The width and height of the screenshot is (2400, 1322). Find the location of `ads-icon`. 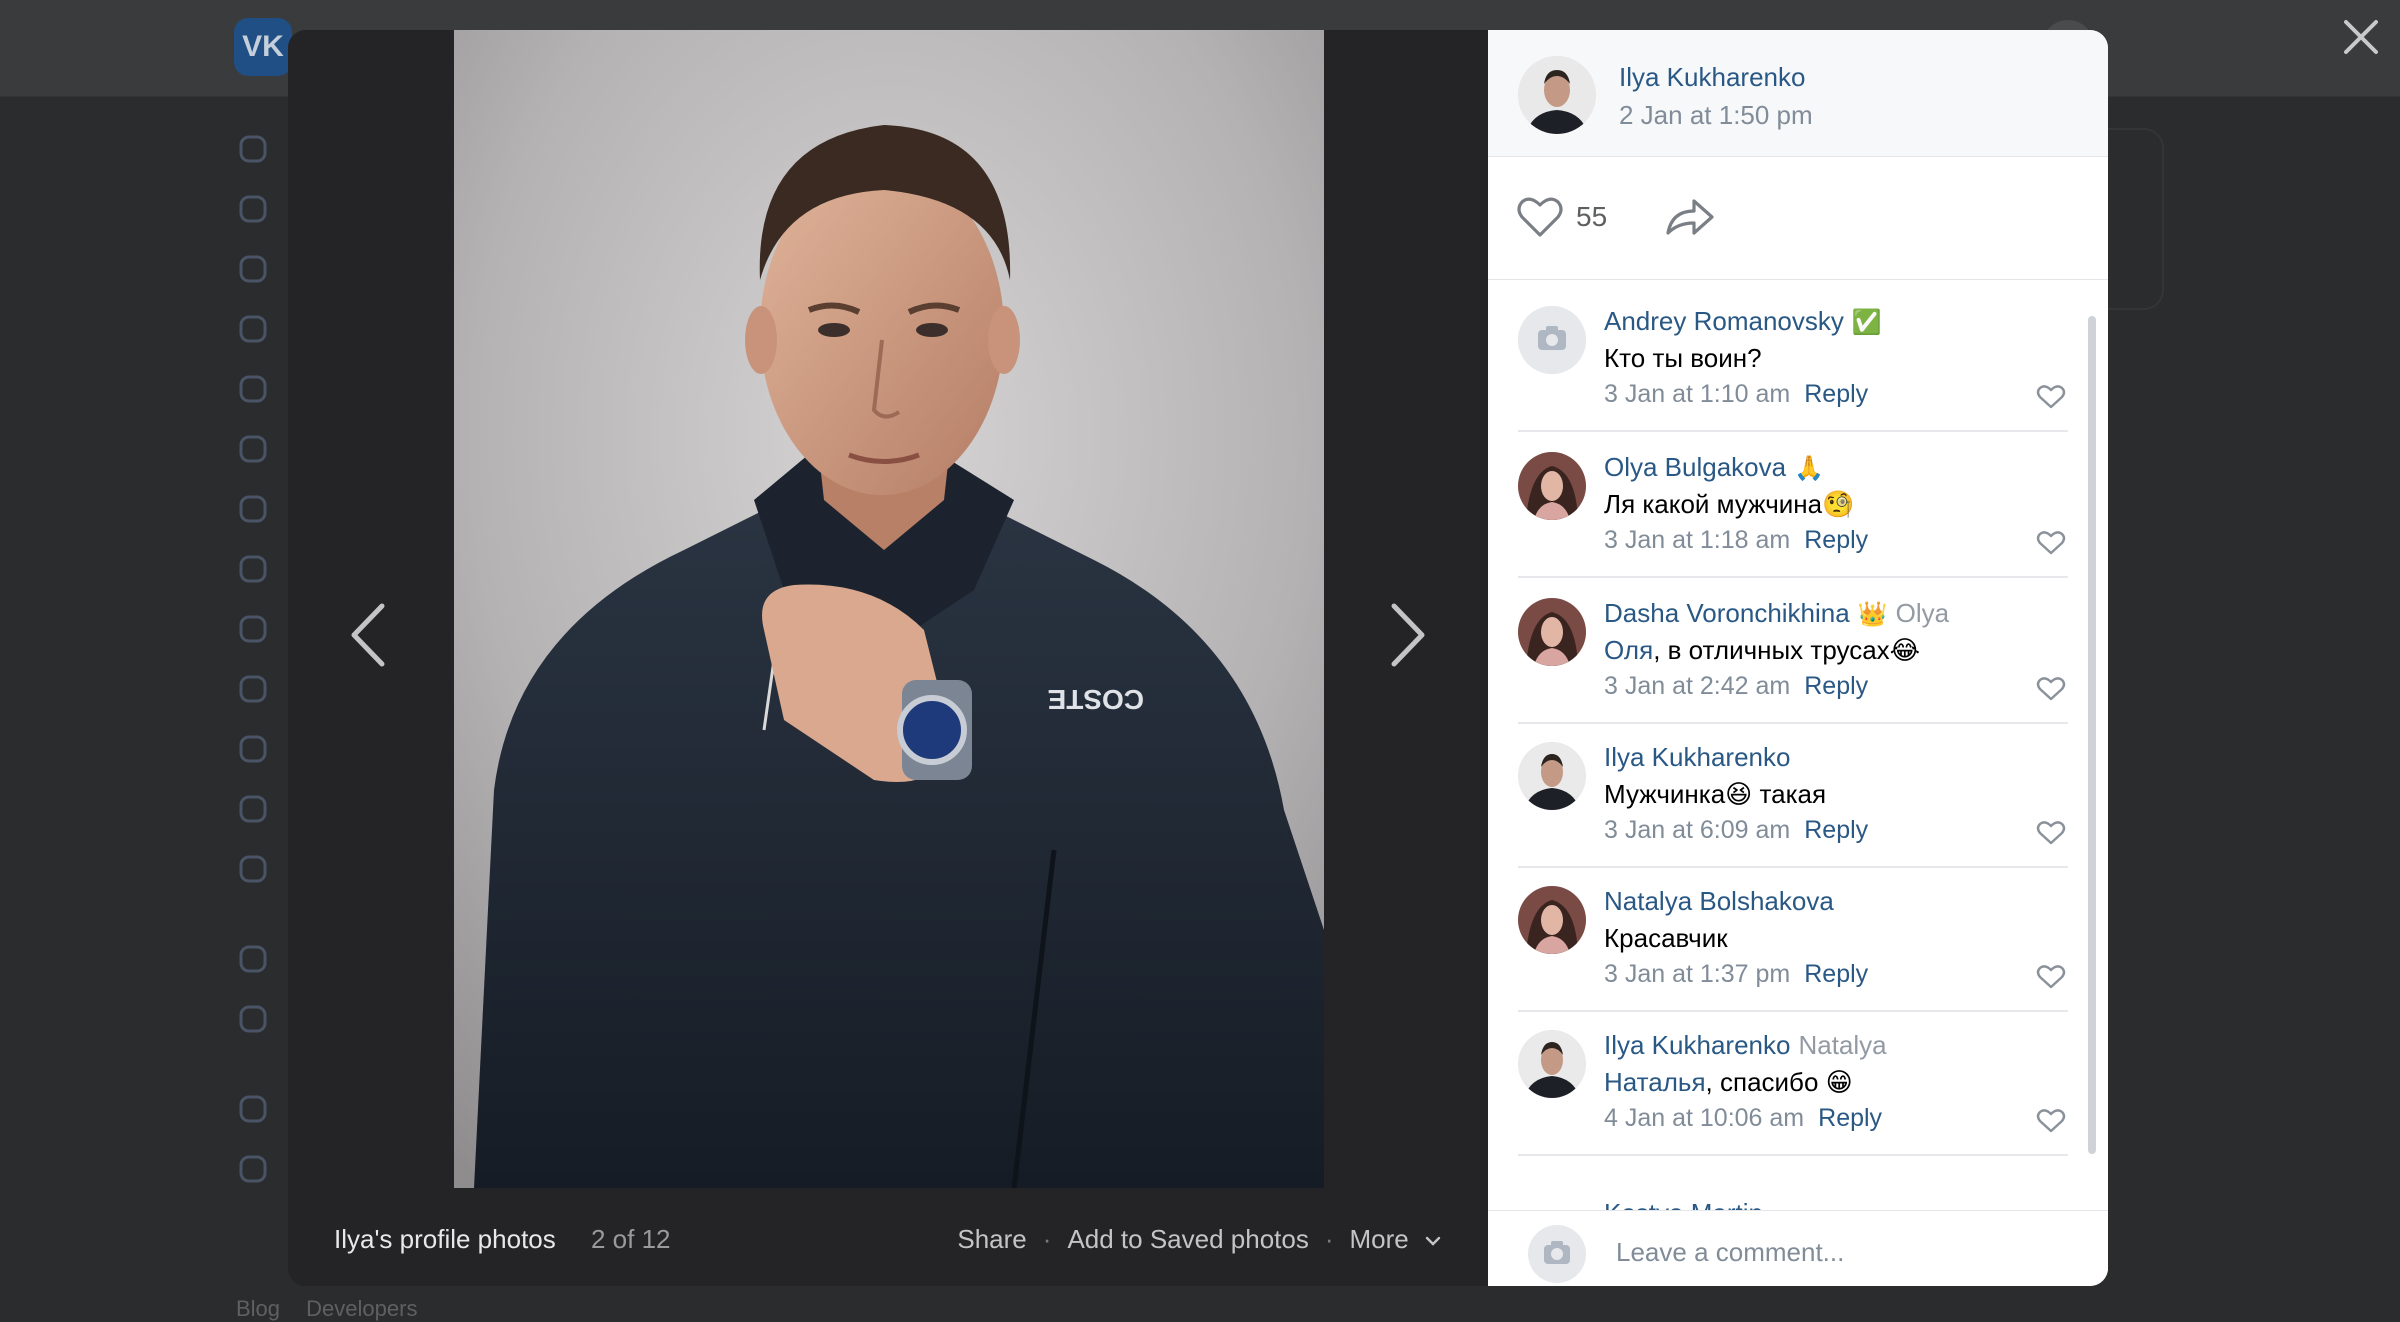

ads-icon is located at coordinates (253, 1169).